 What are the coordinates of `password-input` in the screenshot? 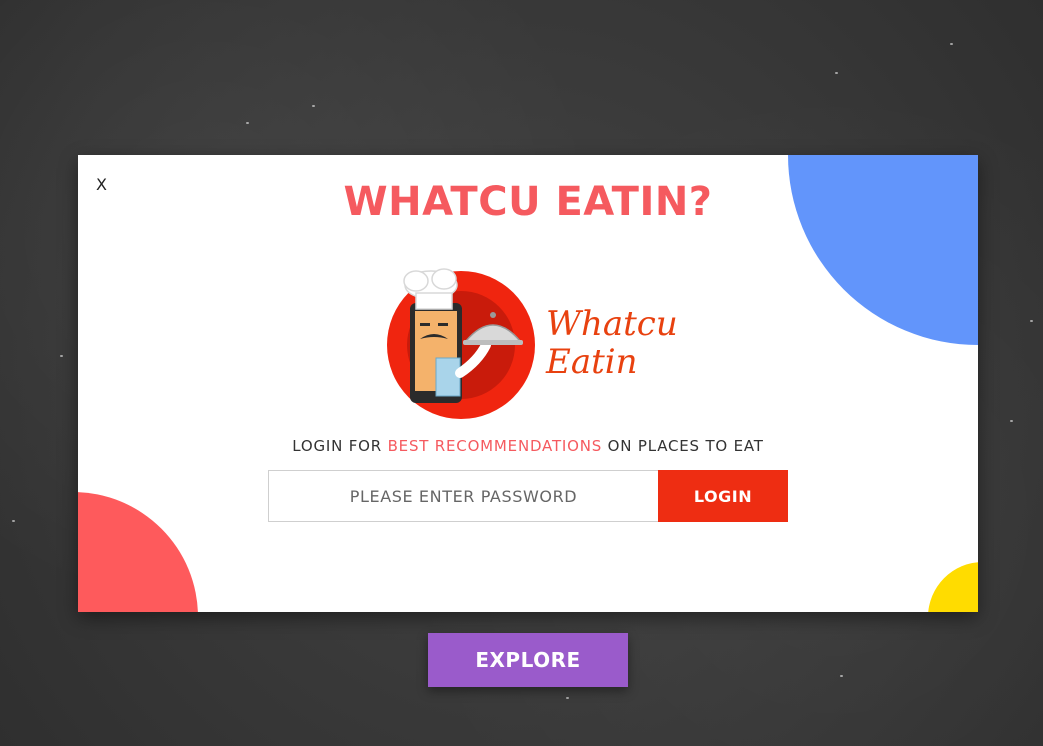 It's located at (463, 496).